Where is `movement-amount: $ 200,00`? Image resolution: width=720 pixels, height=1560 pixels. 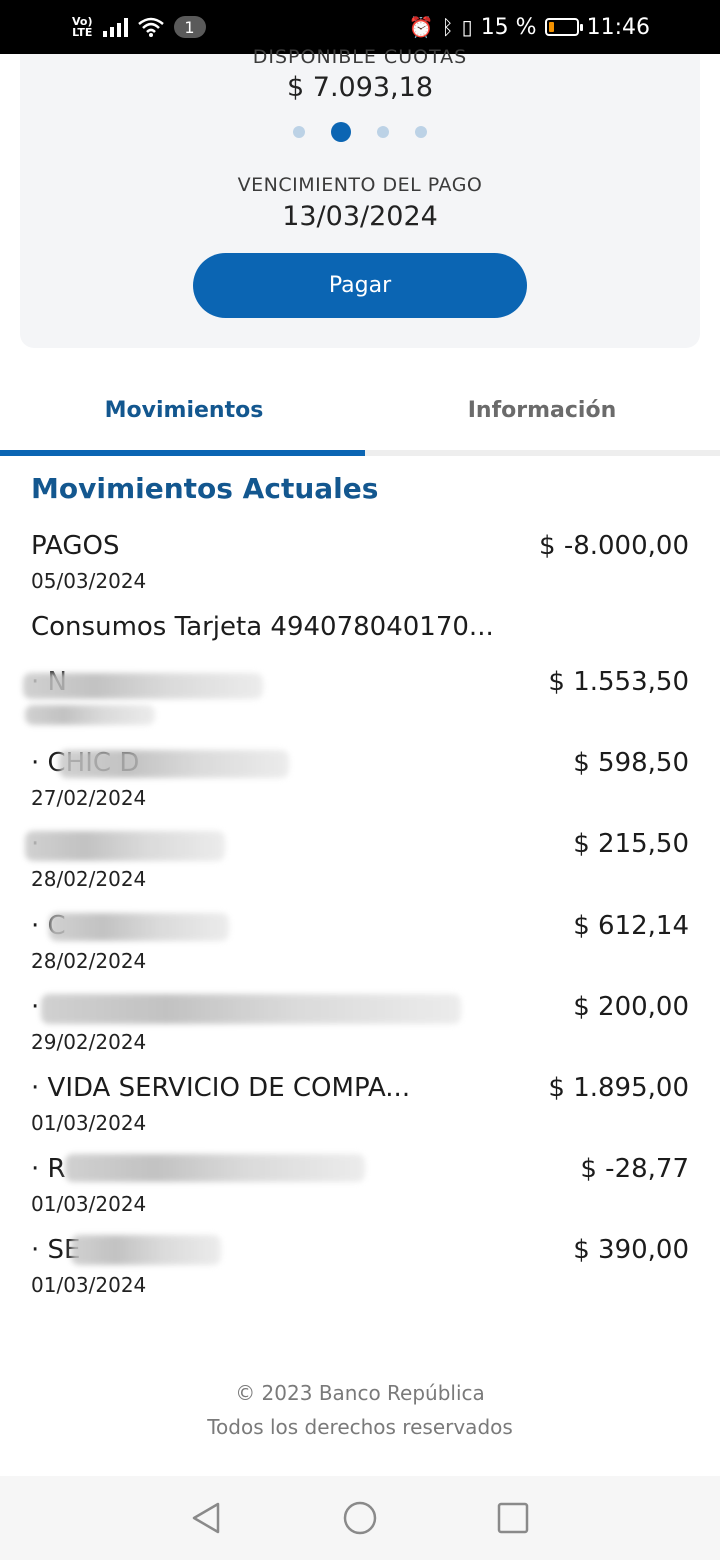
movement-amount: $ 200,00 is located at coordinates (631, 1007).